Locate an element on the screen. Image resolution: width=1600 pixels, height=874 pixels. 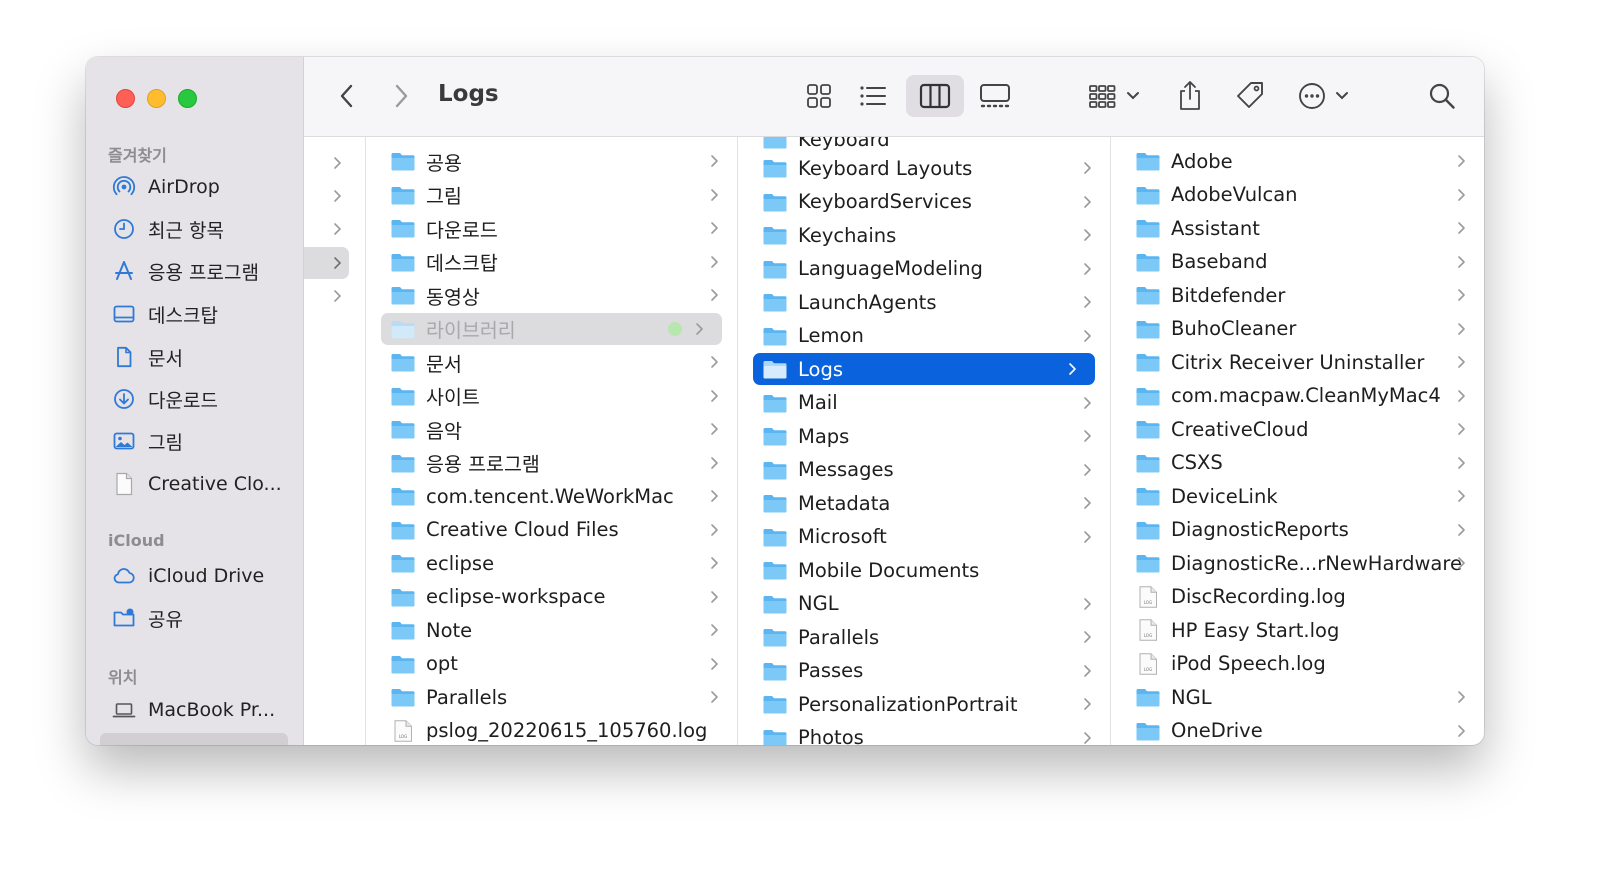
list-item: 데스크탑 is located at coordinates (551, 262).